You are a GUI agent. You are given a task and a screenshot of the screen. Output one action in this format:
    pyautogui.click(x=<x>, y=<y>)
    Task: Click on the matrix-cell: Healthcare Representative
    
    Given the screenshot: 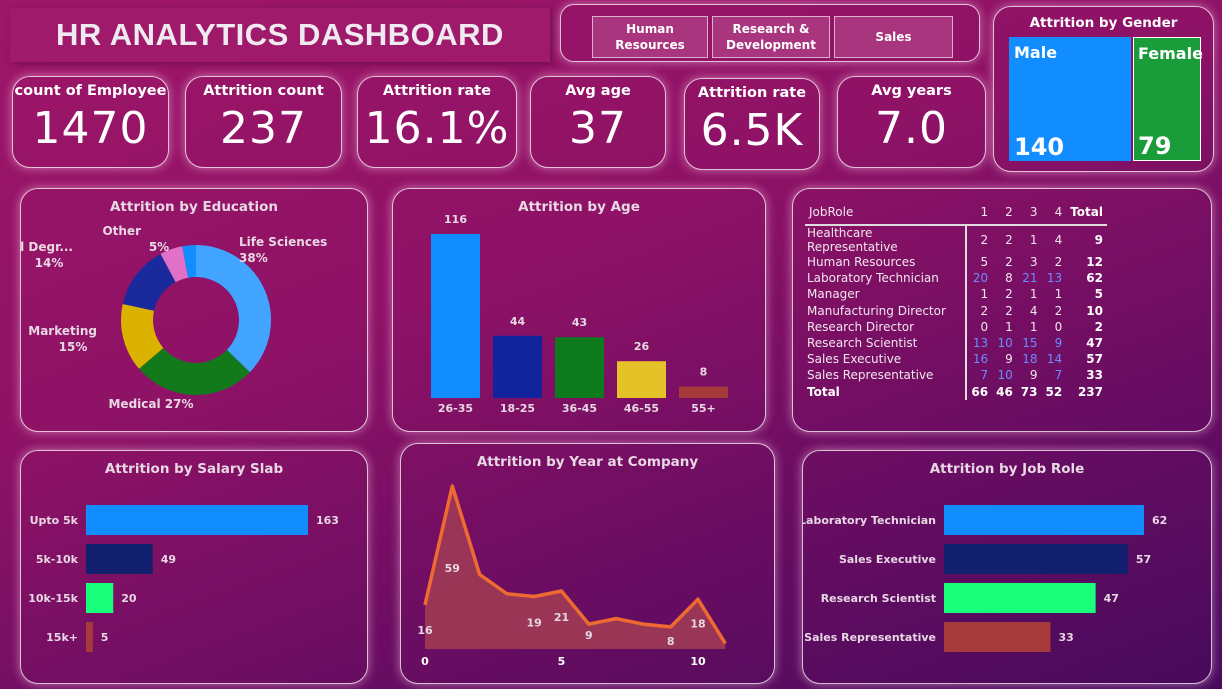 What is the action you would take?
    pyautogui.click(x=886, y=239)
    